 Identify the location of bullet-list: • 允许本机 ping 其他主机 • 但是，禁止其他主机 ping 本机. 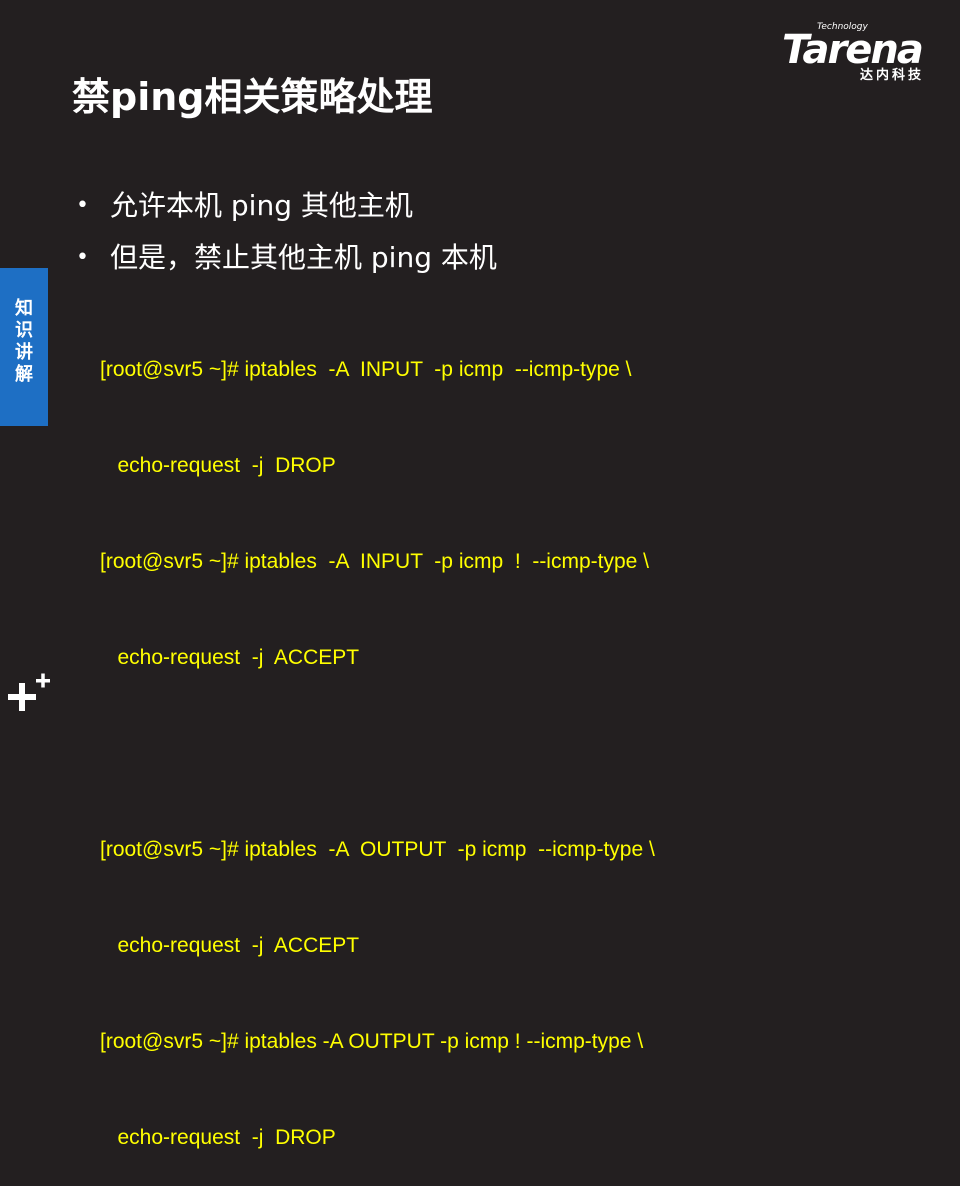
(284, 232).